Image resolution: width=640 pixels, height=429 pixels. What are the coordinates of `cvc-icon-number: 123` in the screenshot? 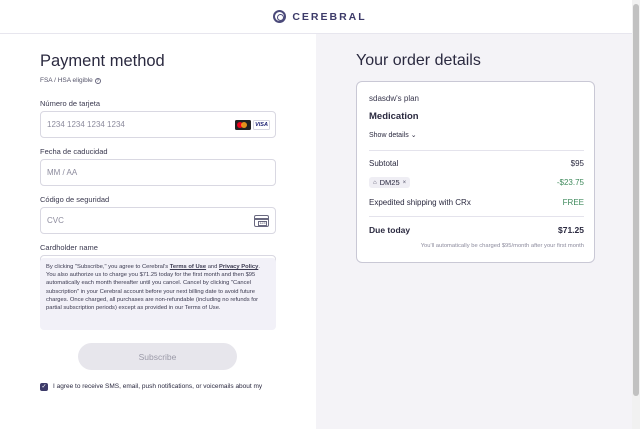 It's located at (262, 223).